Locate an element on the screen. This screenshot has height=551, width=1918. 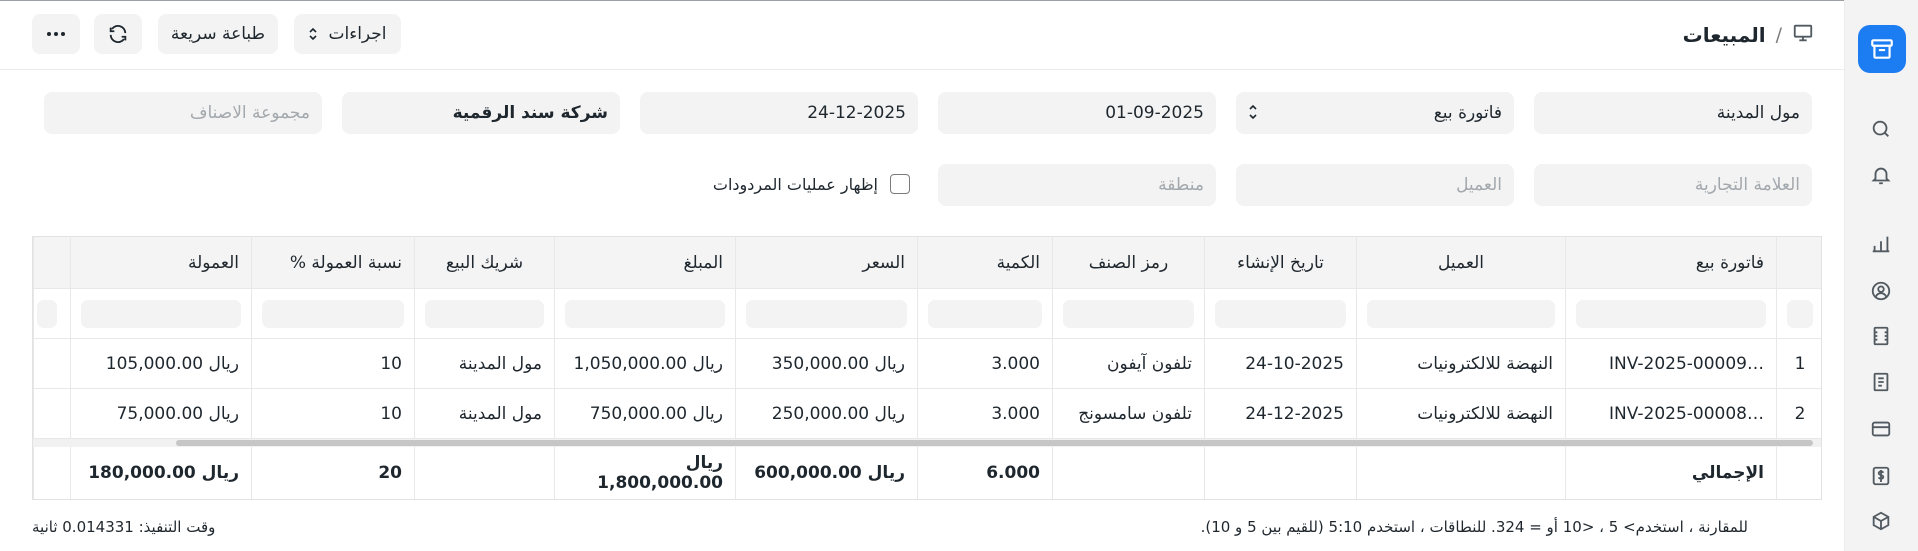
date-column: تاريخ الإنشاء 24-10-2025 24-12-2025 is located at coordinates (1280, 368).